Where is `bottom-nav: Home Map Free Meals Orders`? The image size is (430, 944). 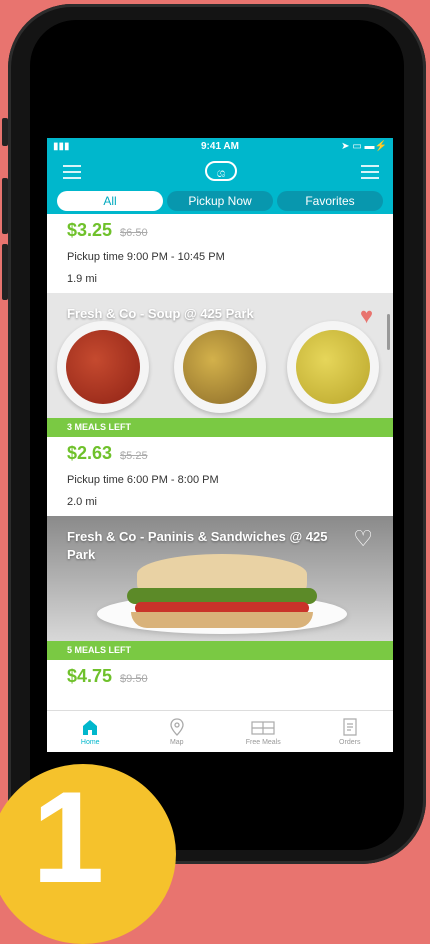
bottom-nav: Home Map Free Meals Orders is located at coordinates (220, 731).